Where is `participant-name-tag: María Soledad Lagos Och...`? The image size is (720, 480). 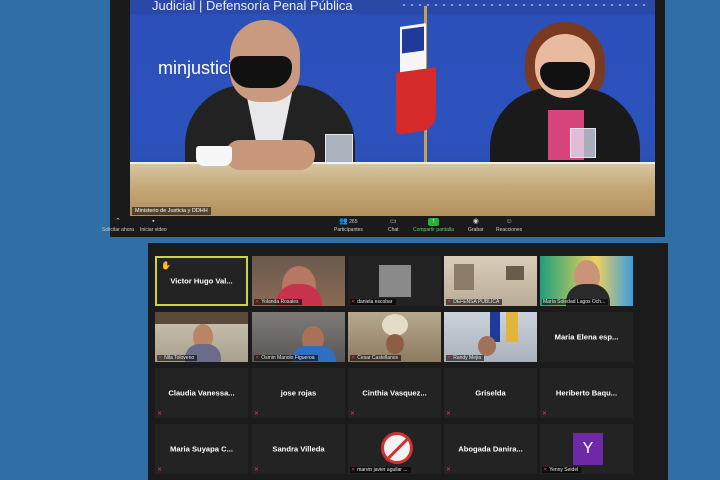 participant-name-tag: María Soledad Lagos Och... is located at coordinates (575, 302).